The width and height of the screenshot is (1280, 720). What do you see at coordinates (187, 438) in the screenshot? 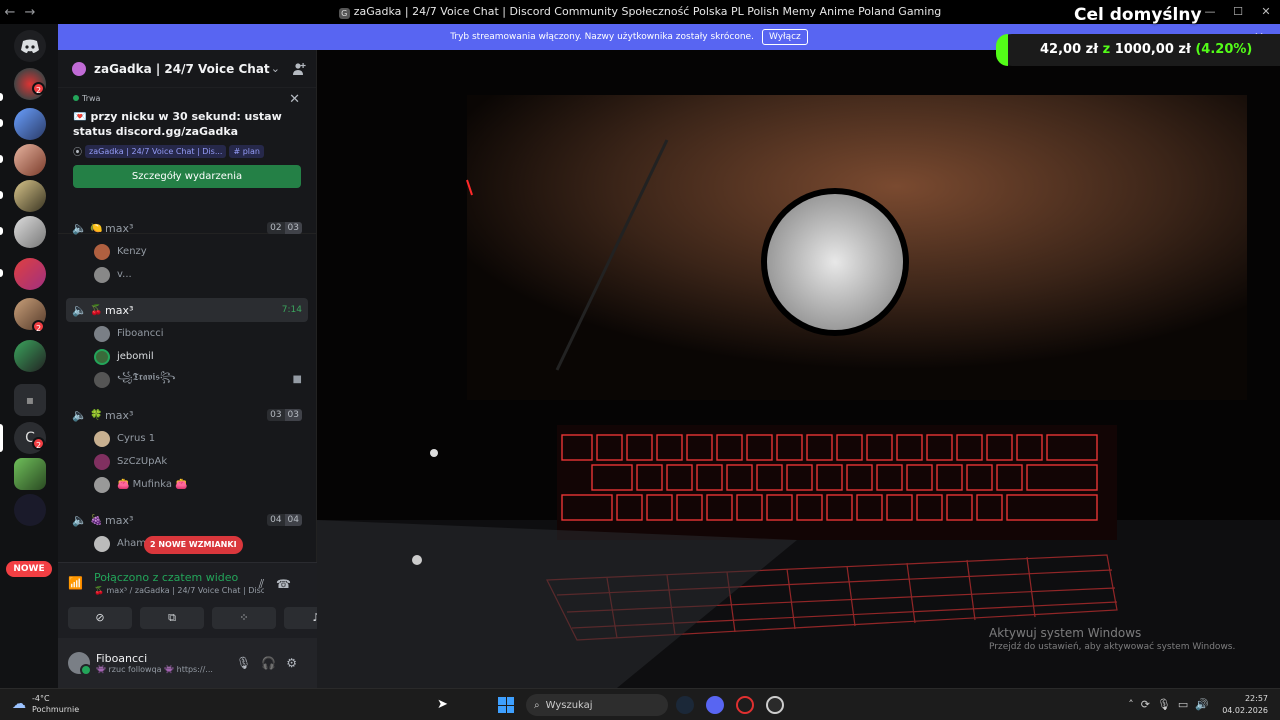
I see `voice-member: Cyrus 1` at bounding box center [187, 438].